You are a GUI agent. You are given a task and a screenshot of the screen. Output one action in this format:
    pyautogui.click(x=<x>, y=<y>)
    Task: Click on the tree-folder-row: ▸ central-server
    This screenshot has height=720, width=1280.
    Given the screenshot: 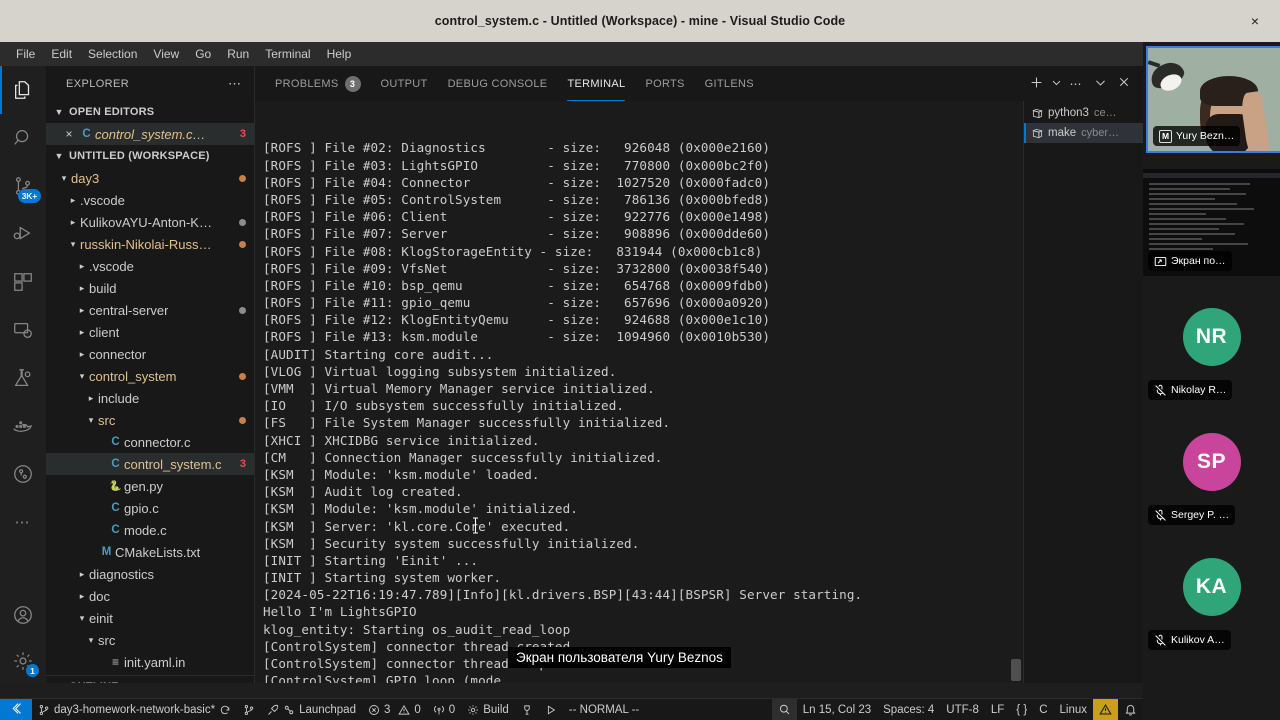 What is the action you would take?
    pyautogui.click(x=150, y=310)
    